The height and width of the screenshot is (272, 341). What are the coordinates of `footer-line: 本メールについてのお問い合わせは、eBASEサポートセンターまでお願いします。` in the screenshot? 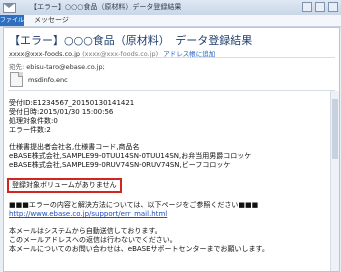 It's located at (139, 249).